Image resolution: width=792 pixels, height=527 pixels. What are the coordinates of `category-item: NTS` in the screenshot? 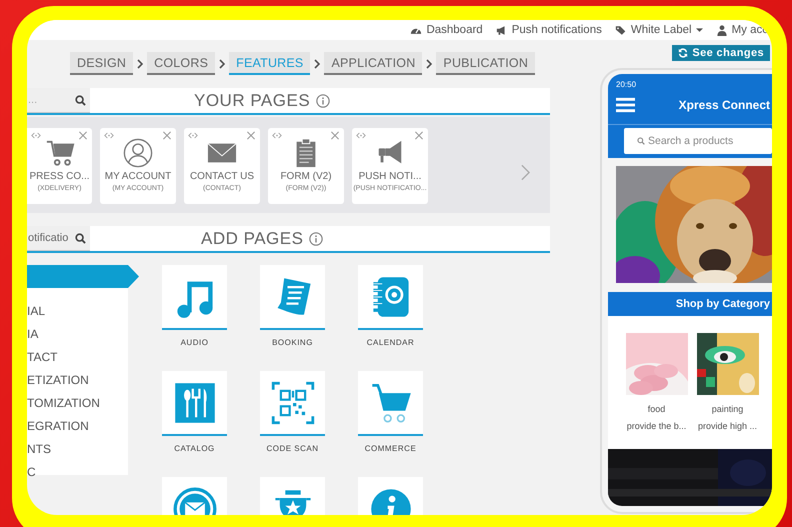 It's located at (77, 449).